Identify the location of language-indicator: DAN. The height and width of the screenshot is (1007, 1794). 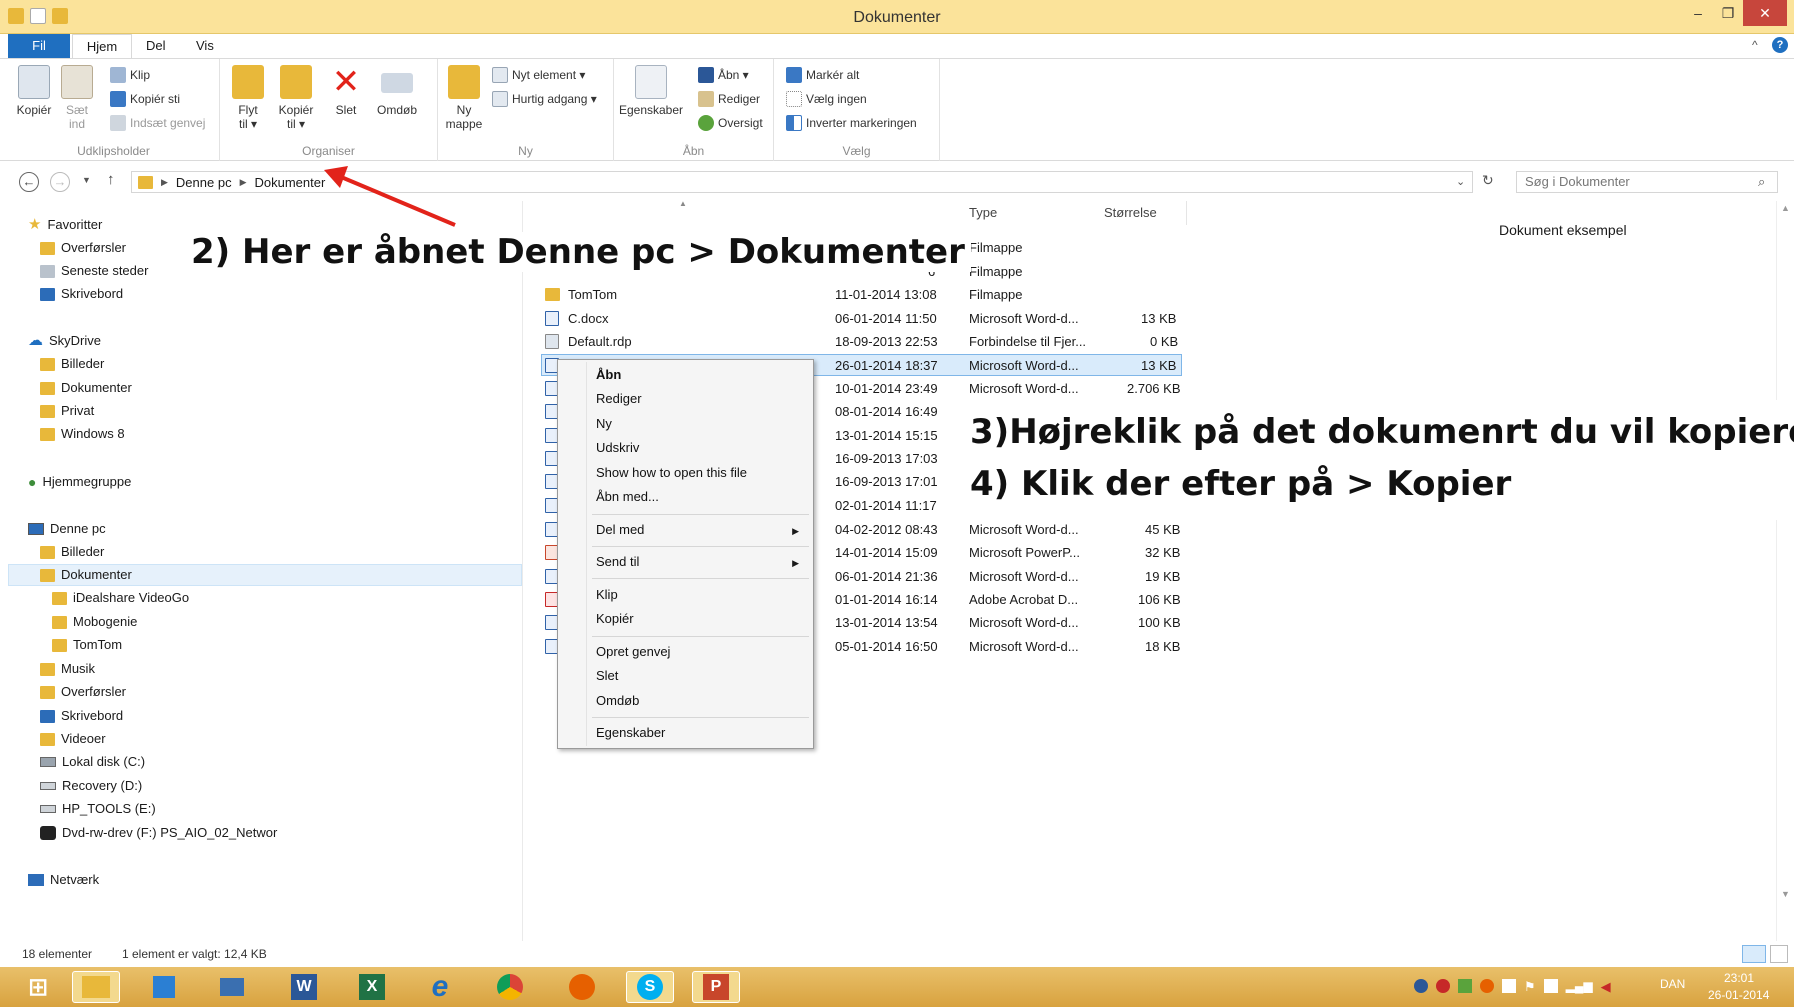
(1672, 984).